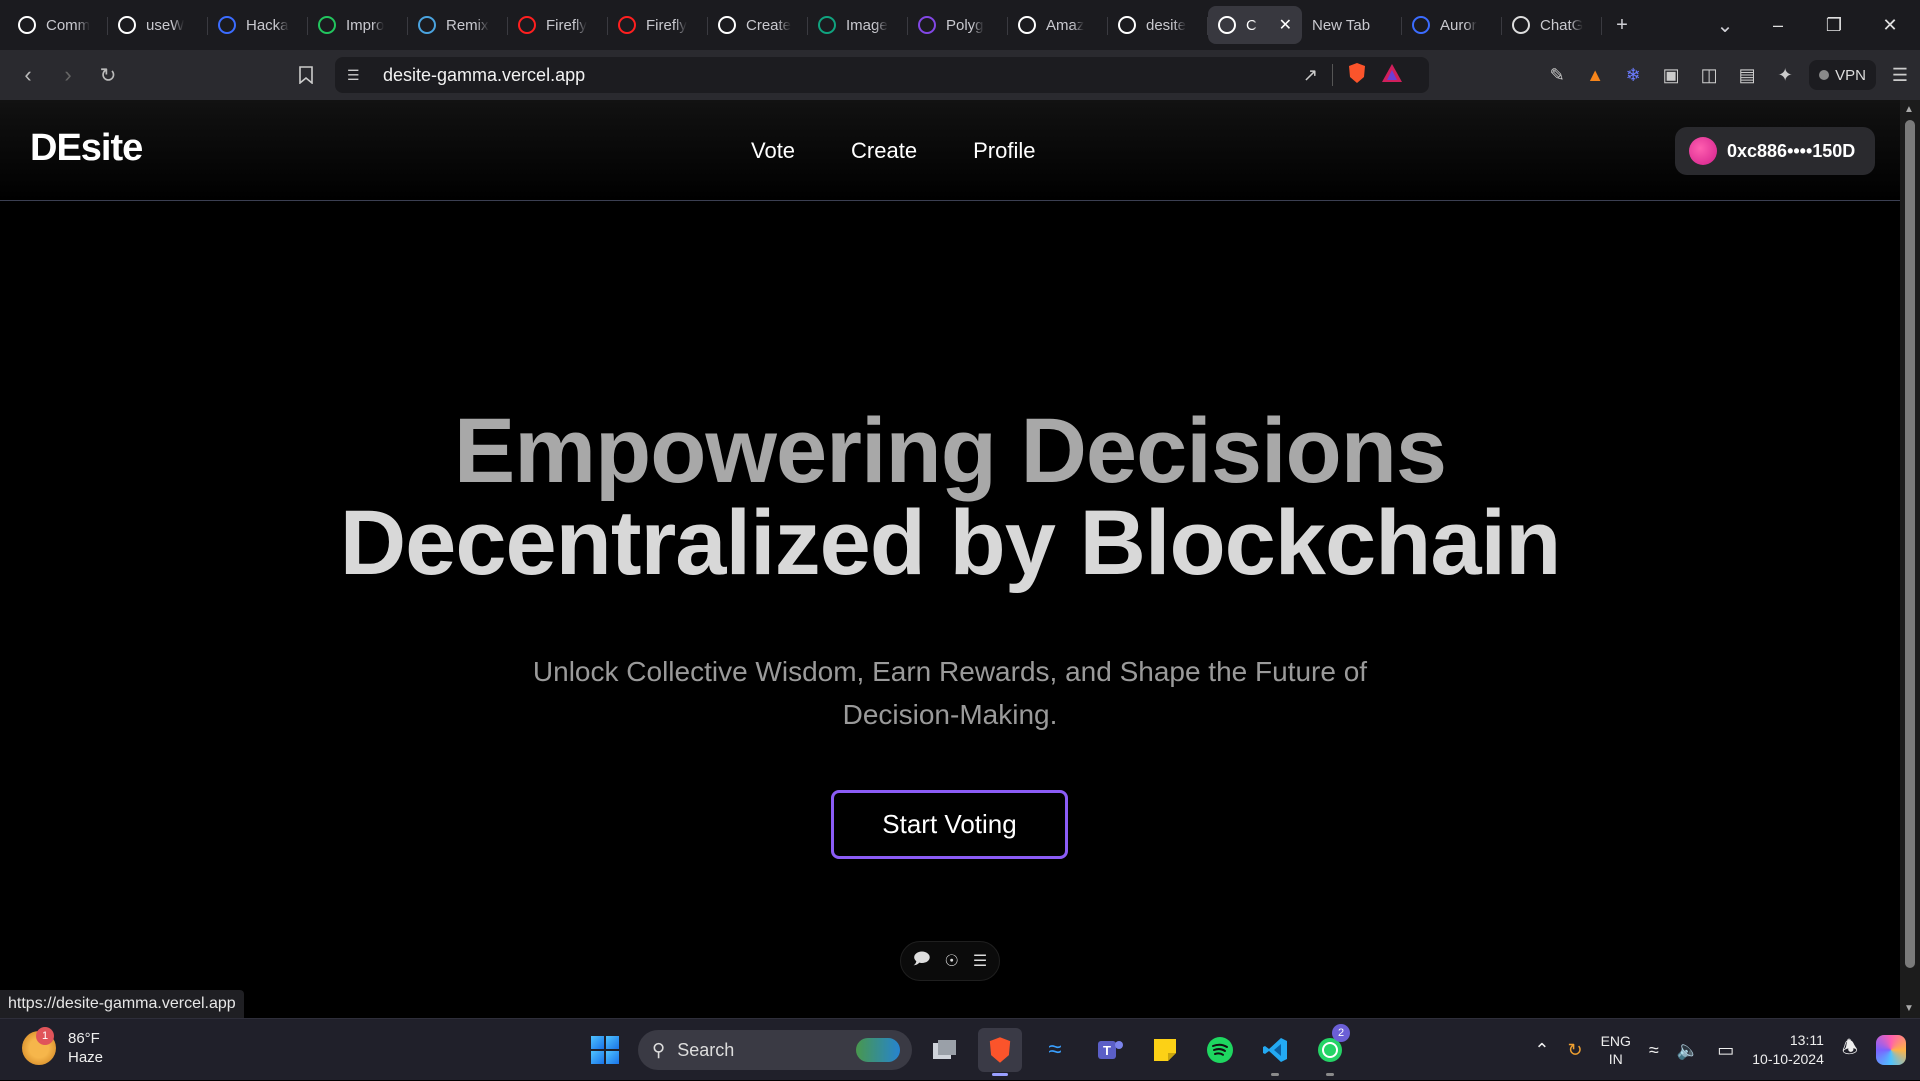 This screenshot has height=1081, width=1920. What do you see at coordinates (1703, 151) in the screenshot?
I see `wallet-avatar` at bounding box center [1703, 151].